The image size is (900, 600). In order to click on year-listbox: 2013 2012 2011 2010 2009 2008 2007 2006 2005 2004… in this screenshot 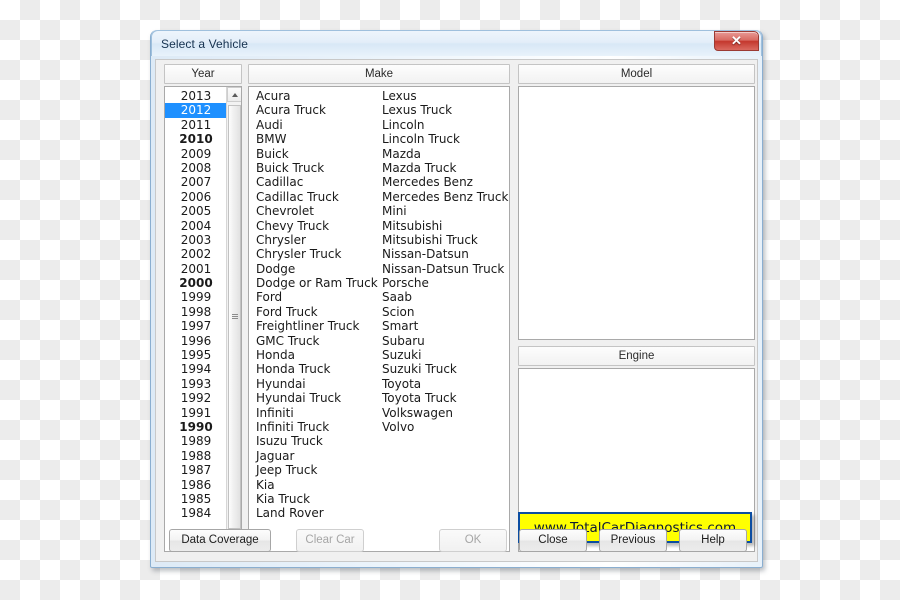, I will do `click(203, 319)`.